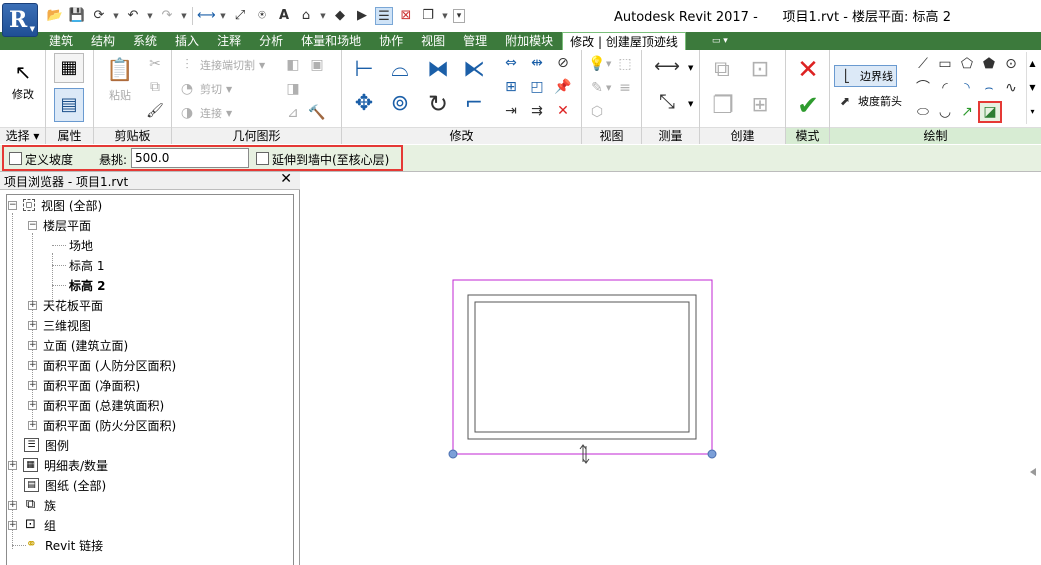 This screenshot has height=565, width=1041. Describe the element at coordinates (989, 88) in the screenshot. I see `fillet-arc-icon: ⌢` at that location.